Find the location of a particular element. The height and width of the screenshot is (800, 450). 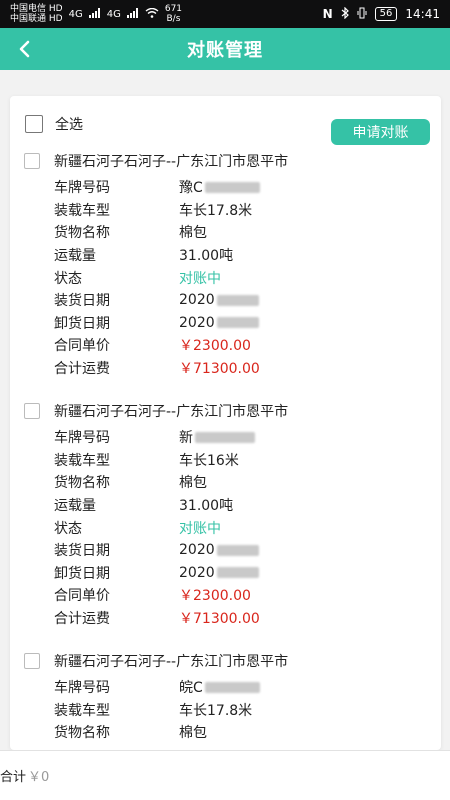

field-label: 状态 is located at coordinates (68, 528).